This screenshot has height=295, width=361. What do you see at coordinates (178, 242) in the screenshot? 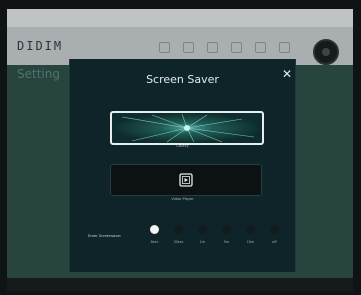
I see `sleep-option-label: 30sec` at bounding box center [178, 242].